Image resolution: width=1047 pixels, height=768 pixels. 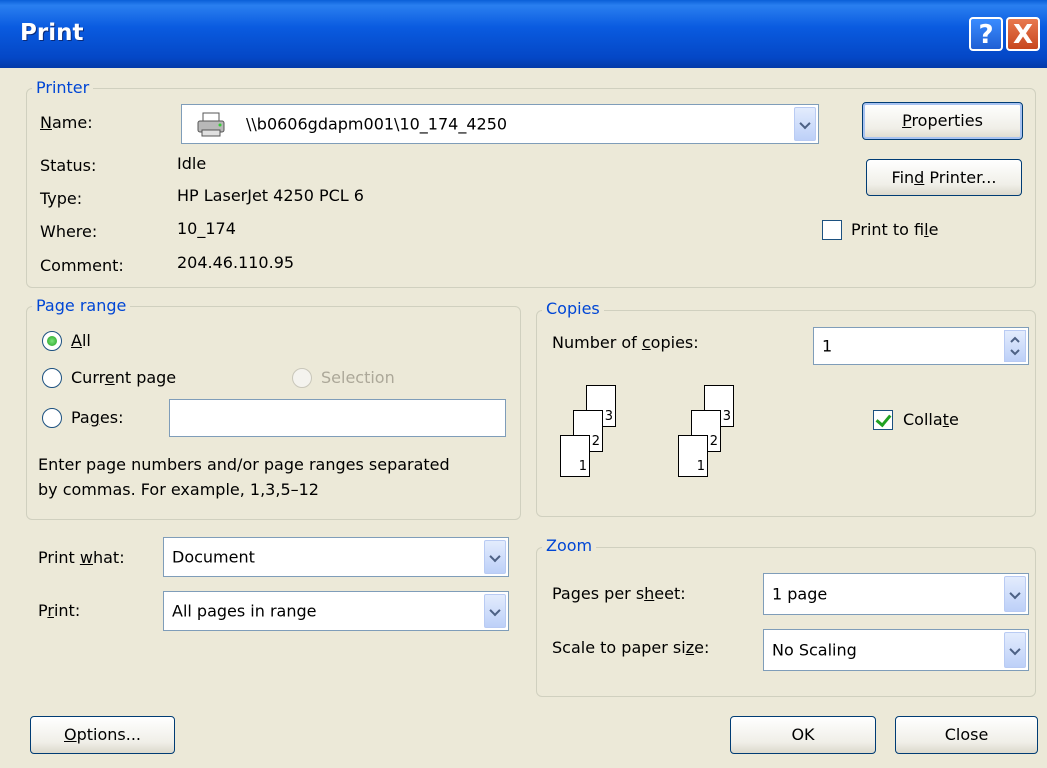 What do you see at coordinates (178, 489) in the screenshot?
I see `page-range-help-line2: by commas. For example, 1,3,5–12` at bounding box center [178, 489].